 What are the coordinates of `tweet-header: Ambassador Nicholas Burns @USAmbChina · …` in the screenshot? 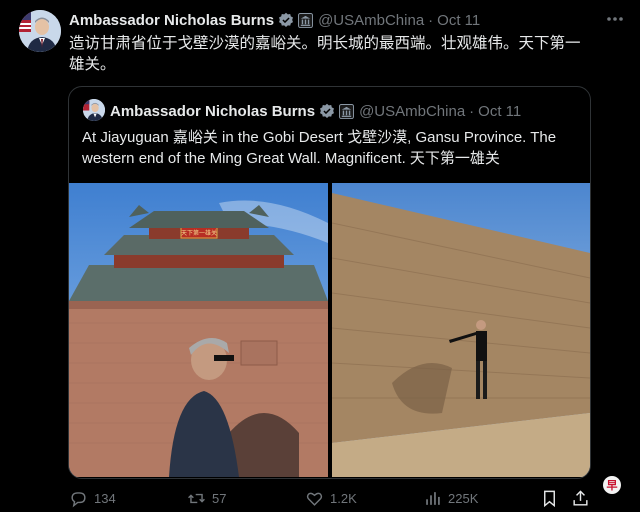 It's located at (274, 20).